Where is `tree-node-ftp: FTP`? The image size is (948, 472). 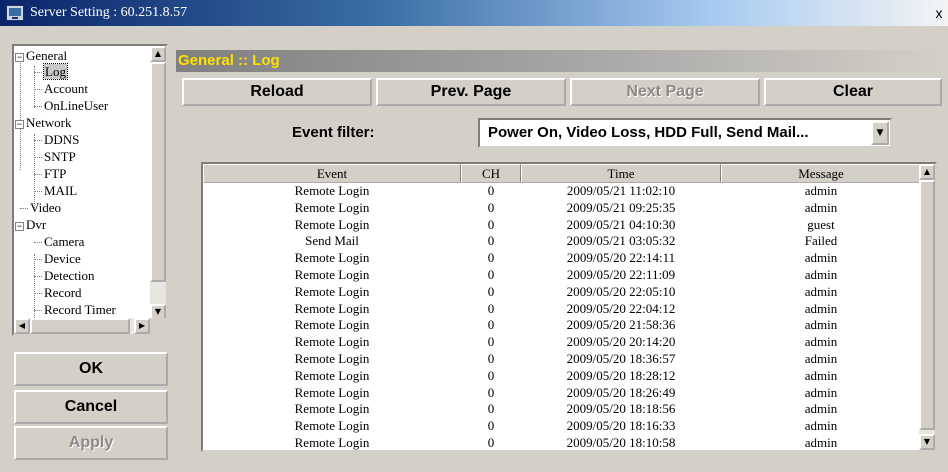 tree-node-ftp: FTP is located at coordinates (55, 173).